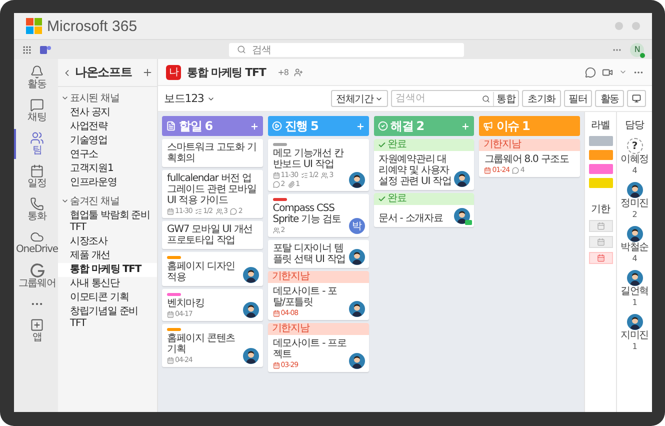  I want to click on status-label: 기한지남, so click(502, 145).